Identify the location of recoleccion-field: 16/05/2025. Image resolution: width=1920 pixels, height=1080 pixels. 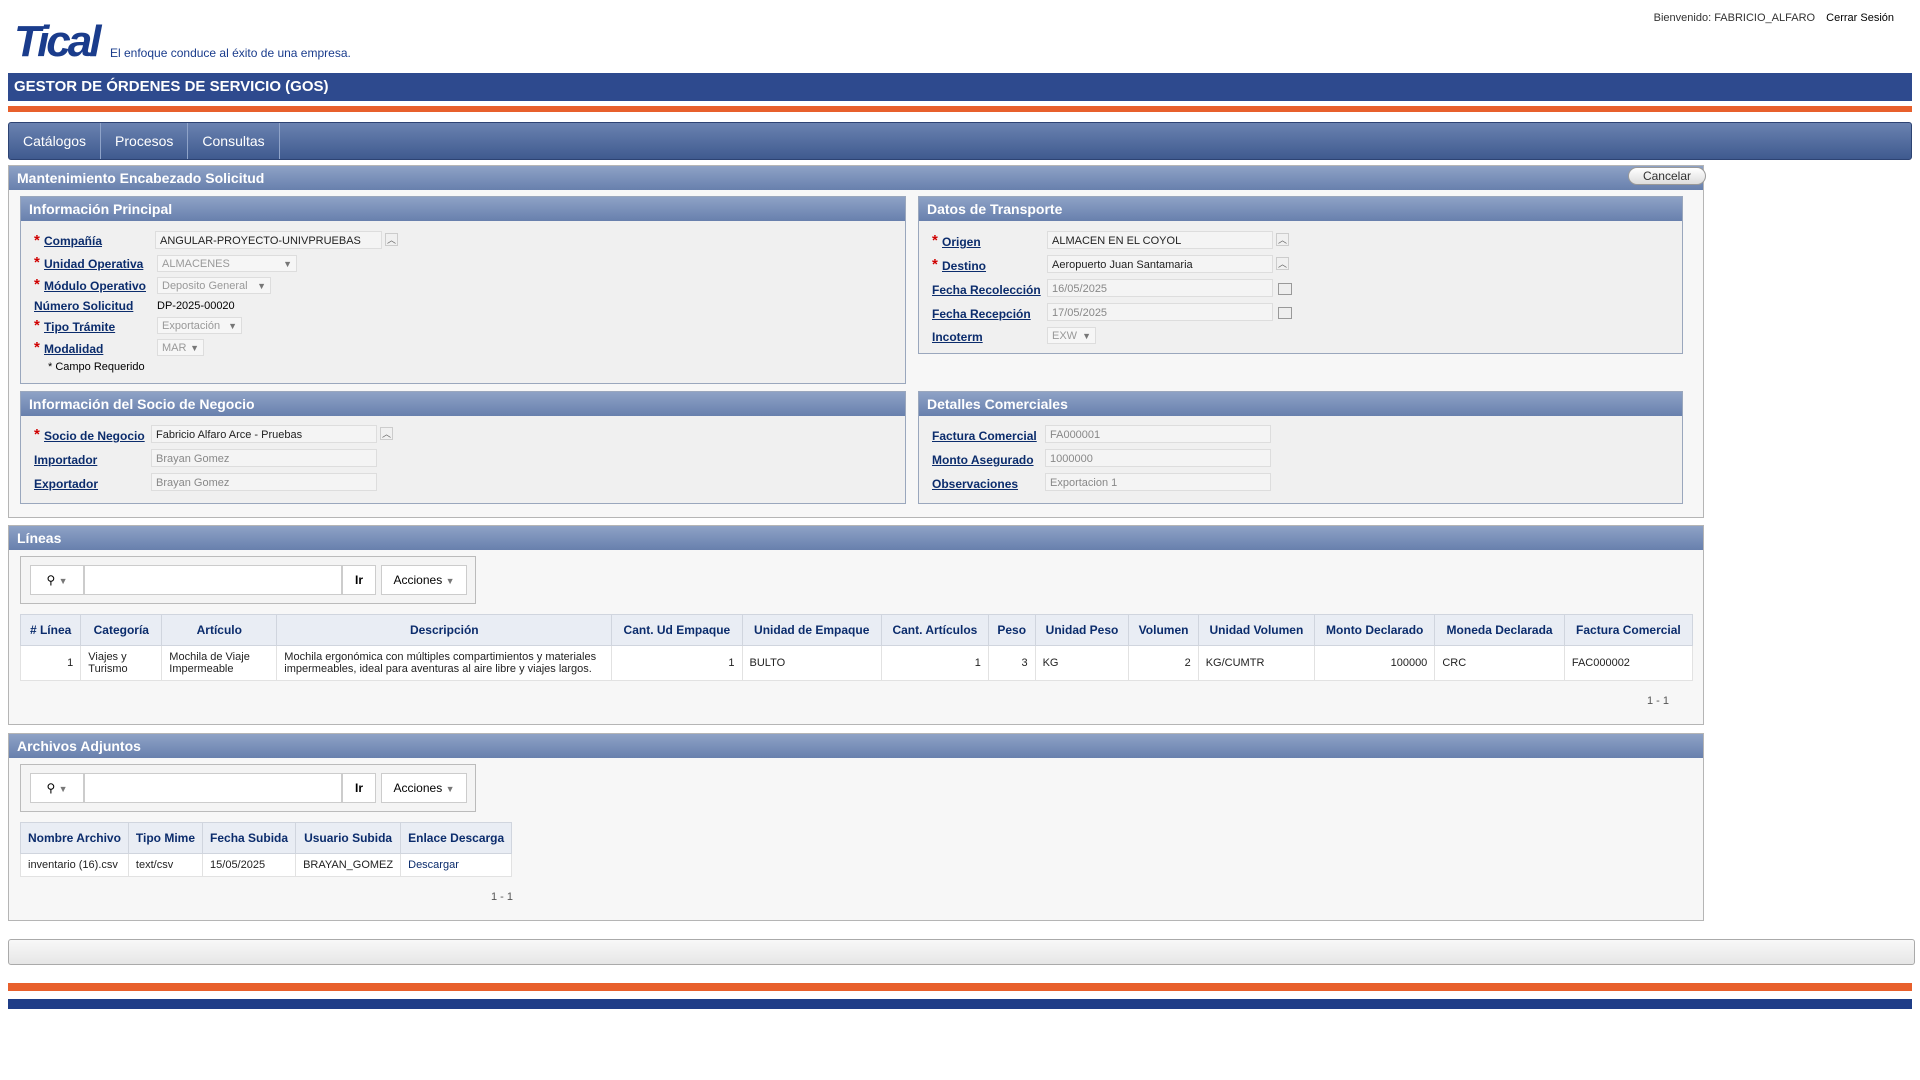
(1160, 288).